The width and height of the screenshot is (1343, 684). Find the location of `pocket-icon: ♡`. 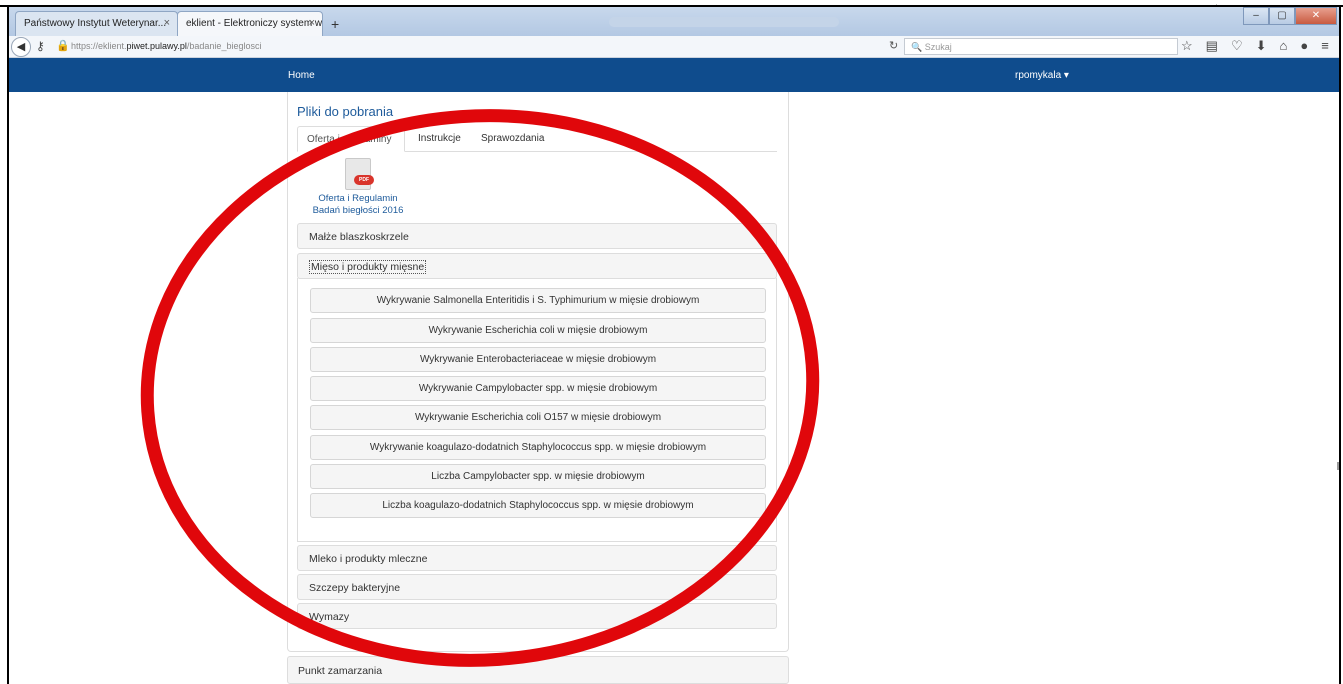

pocket-icon: ♡ is located at coordinates (1237, 46).